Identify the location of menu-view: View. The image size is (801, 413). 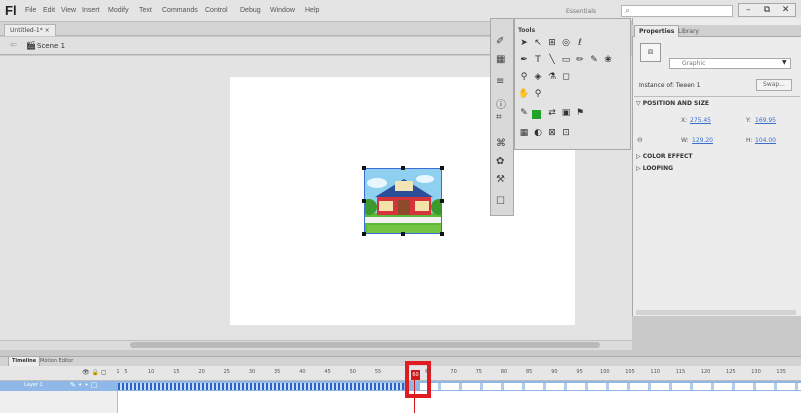
(68, 10).